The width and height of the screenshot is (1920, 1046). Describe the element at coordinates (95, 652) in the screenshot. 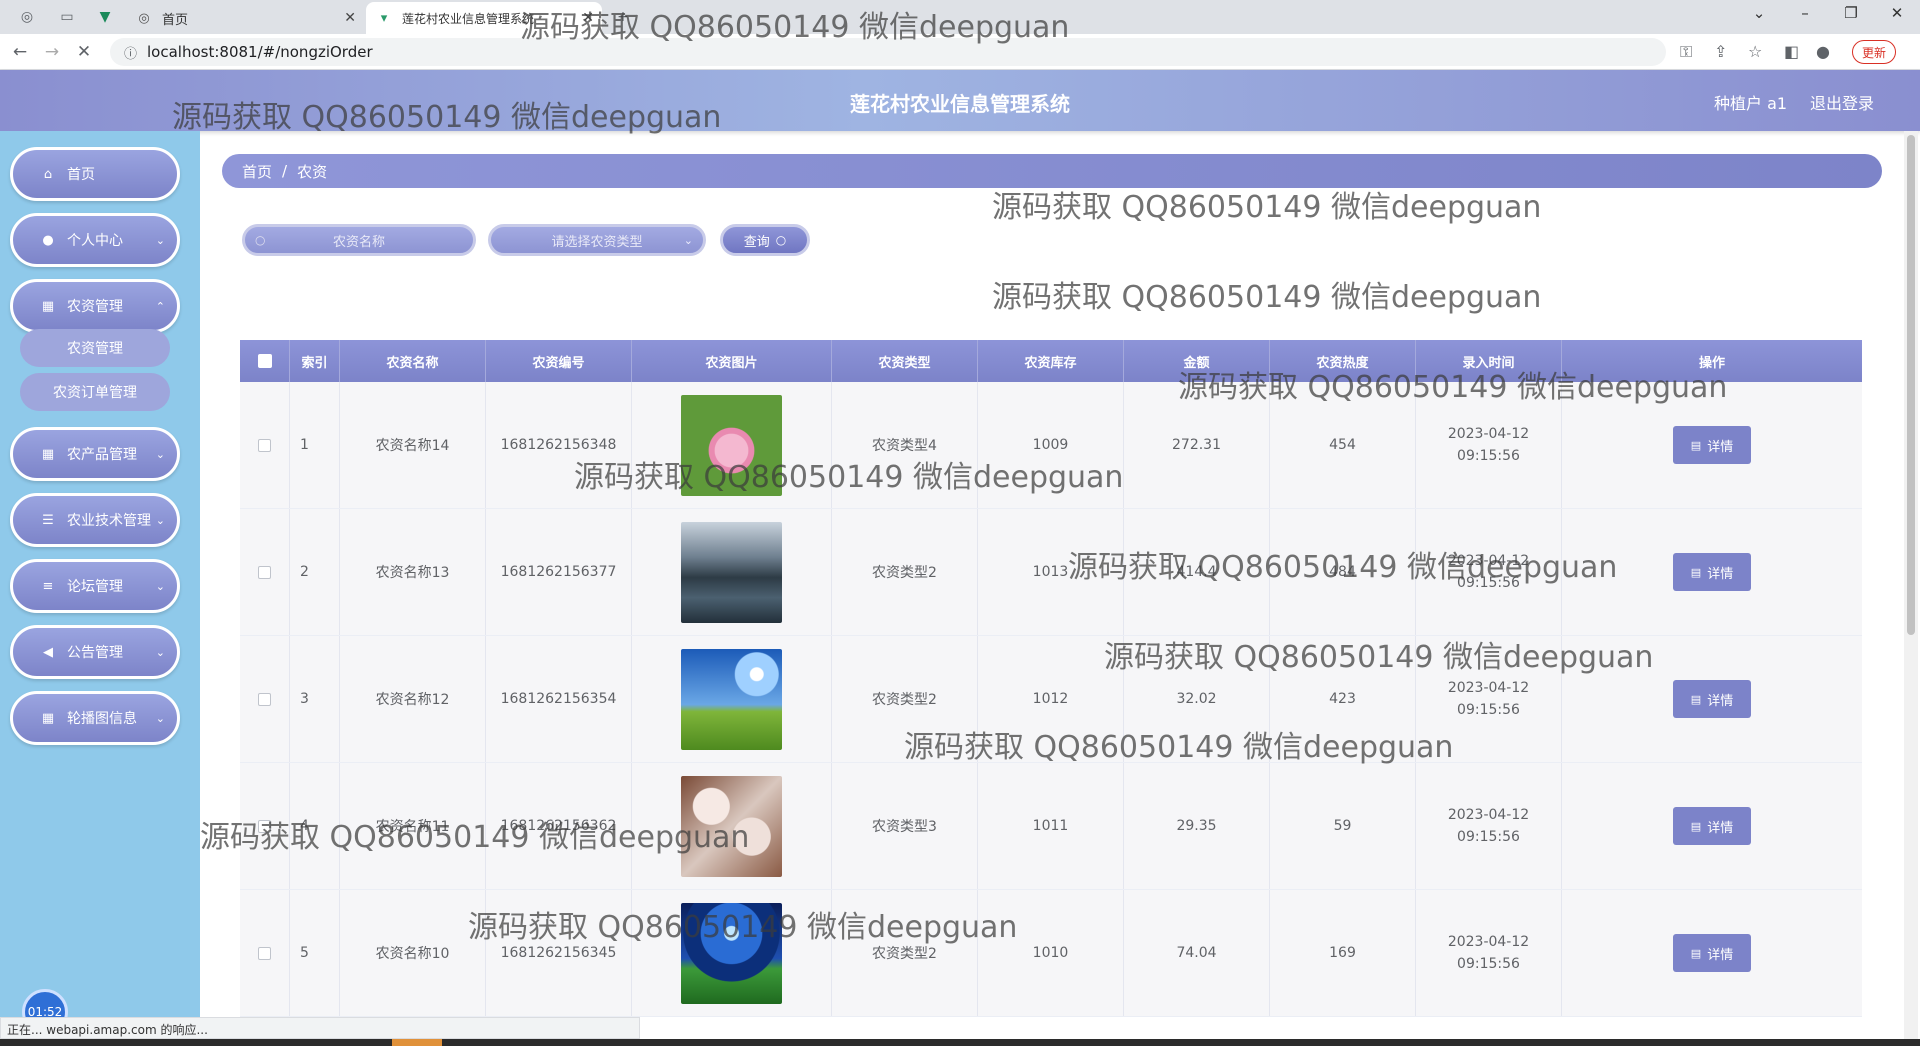

I see `sidebar-item-notice: ◀ 公告管理 ⌄` at that location.